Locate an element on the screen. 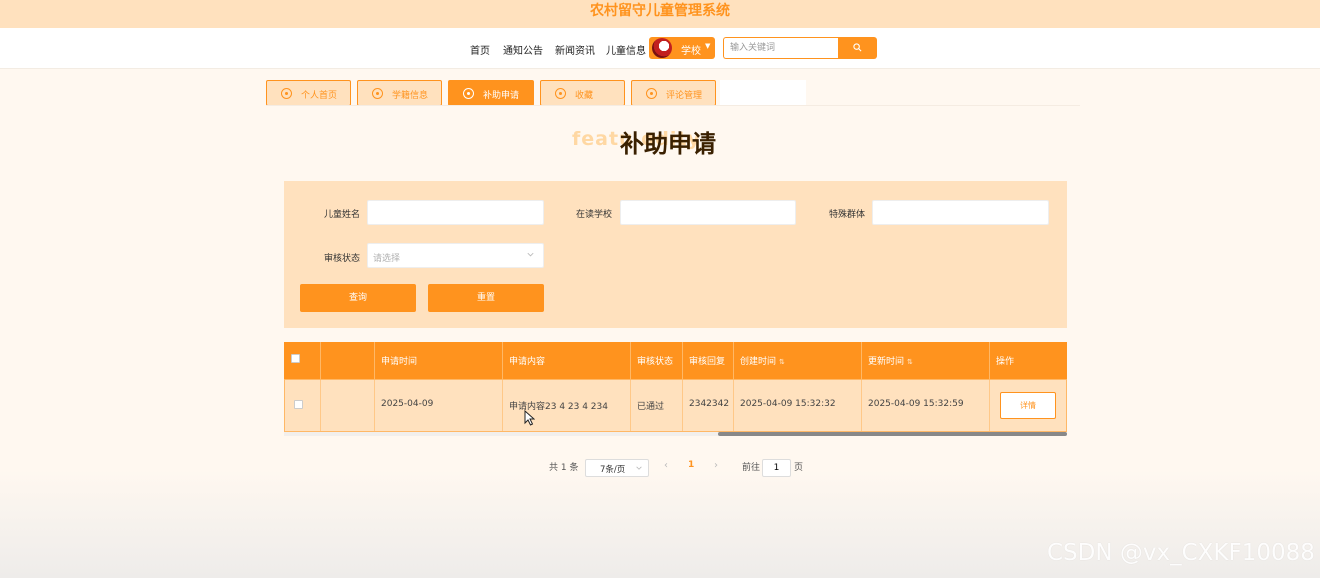 The image size is (1320, 578). header-label: 审核状态 is located at coordinates (655, 362).